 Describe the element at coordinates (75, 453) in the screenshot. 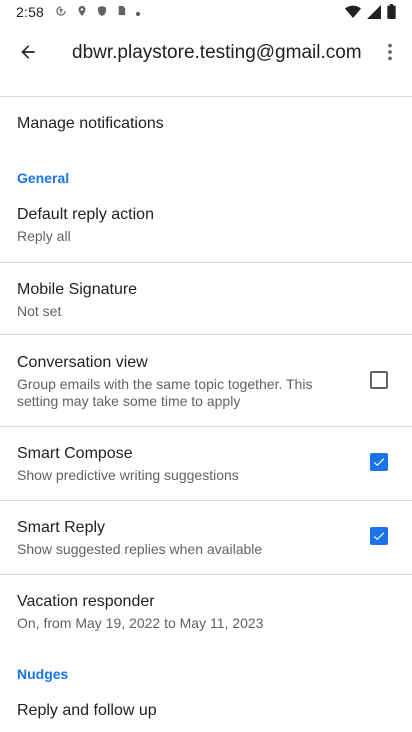

I see `smart-compose-title: Smart Compose` at that location.